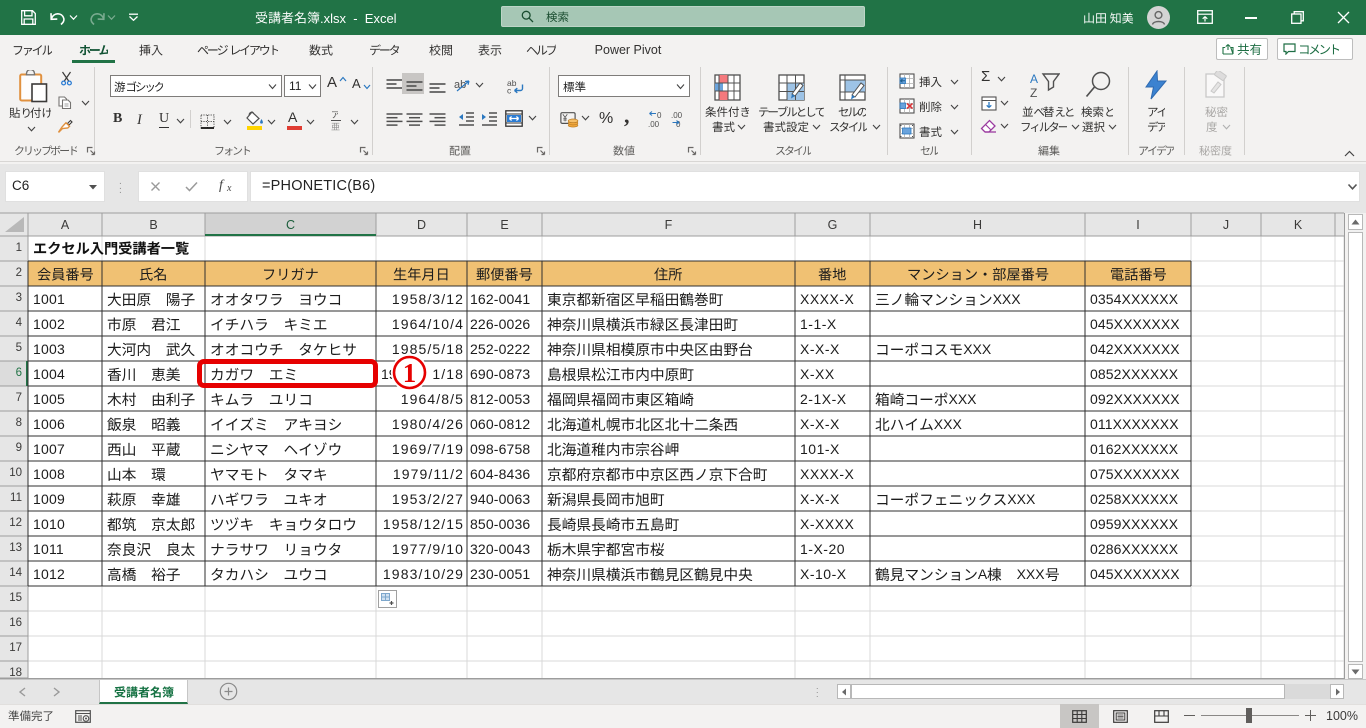 This screenshot has width=1366, height=728. What do you see at coordinates (410, 373) in the screenshot?
I see `svg-text: 1` at bounding box center [410, 373].